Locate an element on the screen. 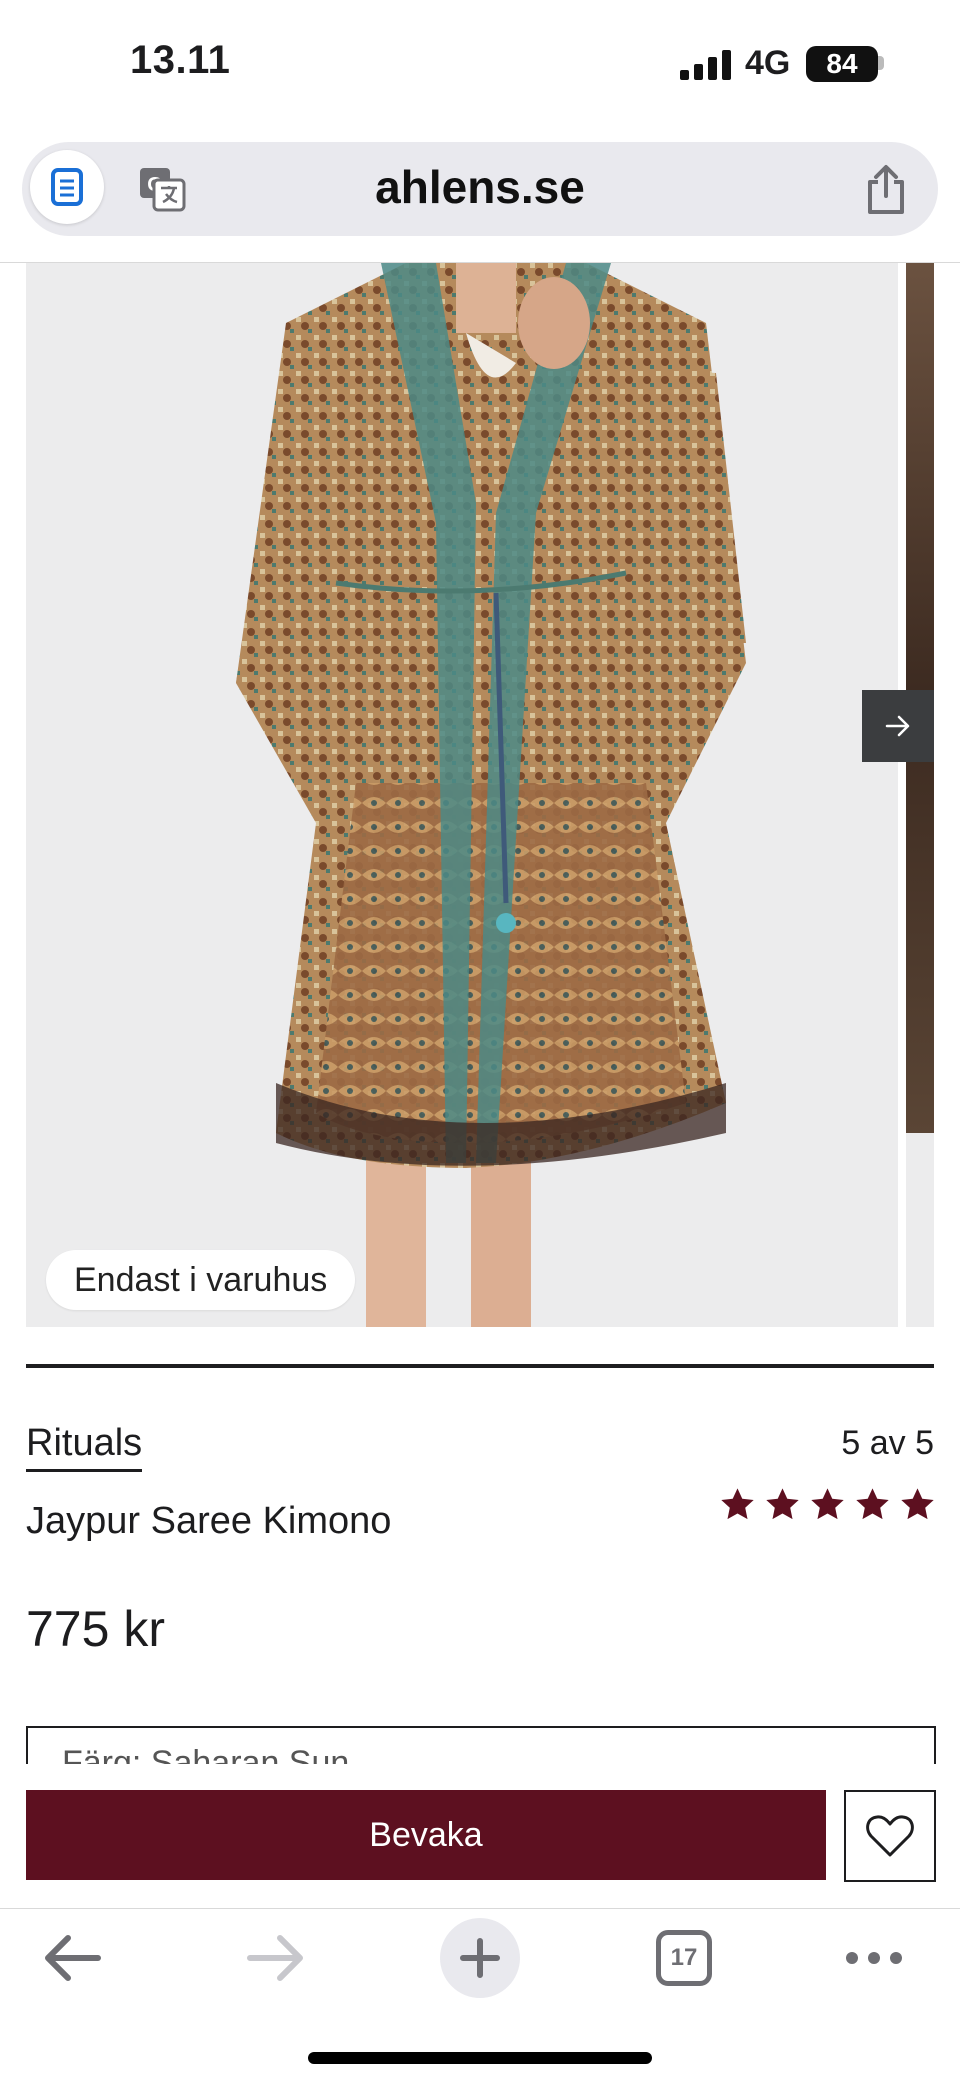 The width and height of the screenshot is (960, 2081). cellular-signal-icon is located at coordinates (705, 65).